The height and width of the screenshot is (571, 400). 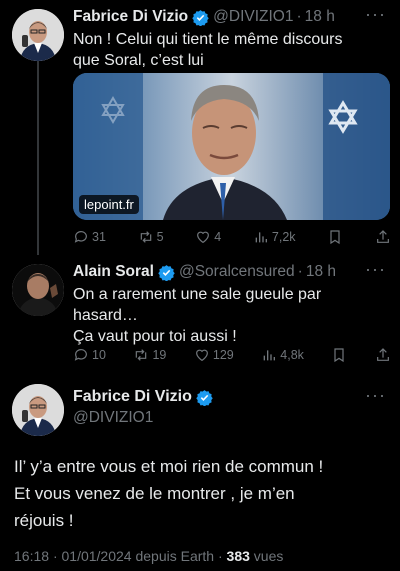 I want to click on author-handle: @Soralcensured, so click(x=237, y=272).